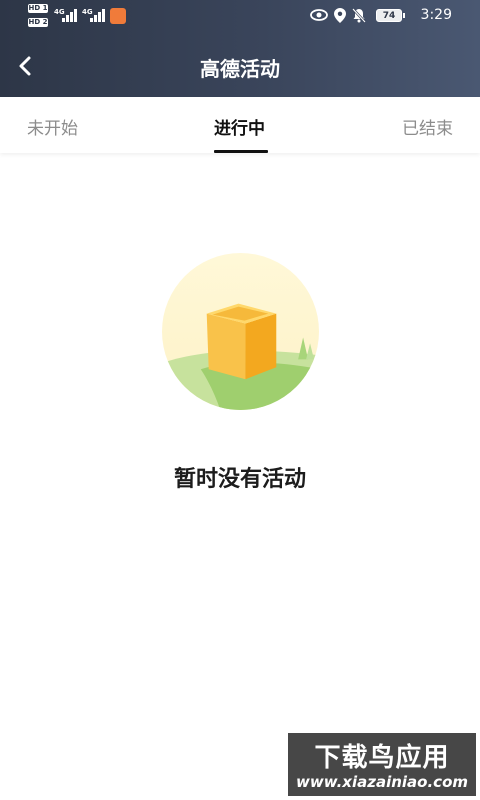  Describe the element at coordinates (340, 15) in the screenshot. I see `location-icon` at that location.